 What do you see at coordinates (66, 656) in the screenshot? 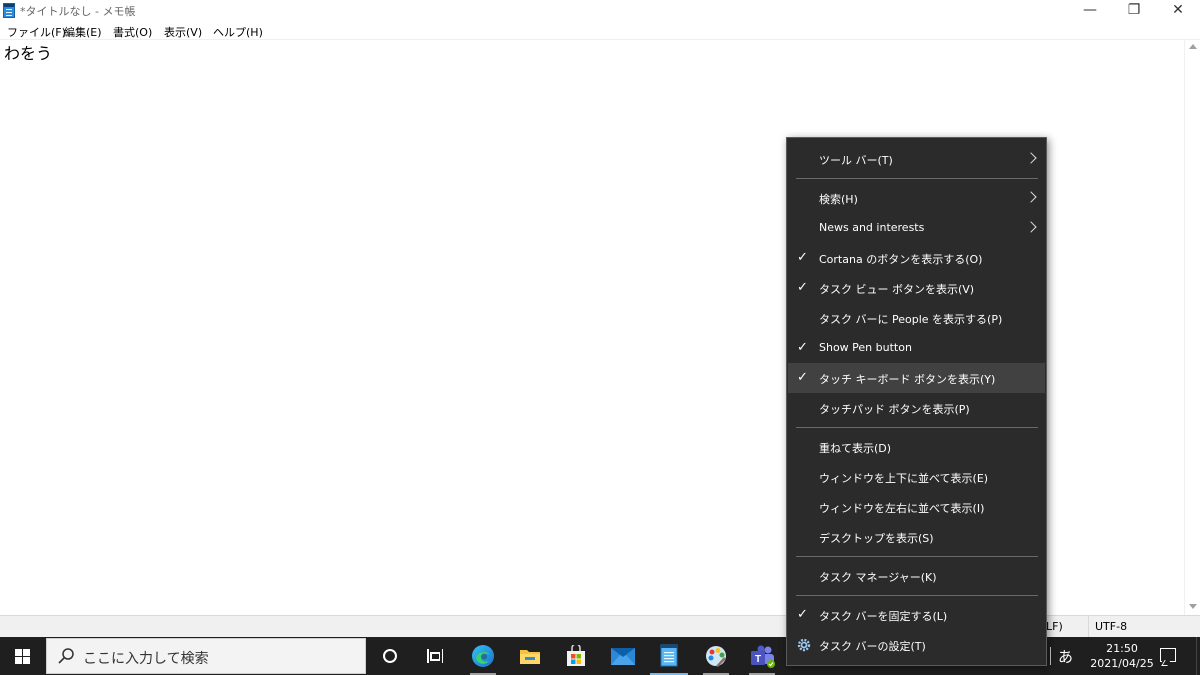
I see `search-icon` at bounding box center [66, 656].